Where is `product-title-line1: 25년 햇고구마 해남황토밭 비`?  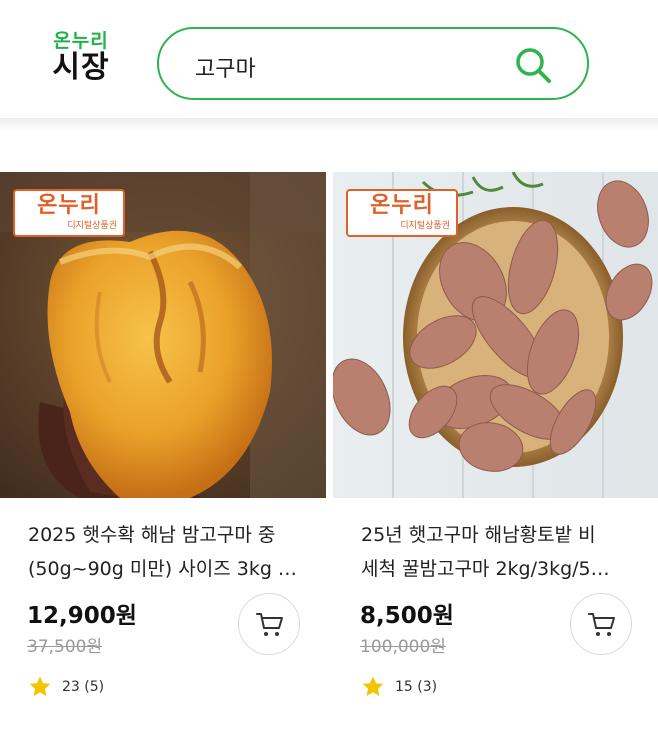 product-title-line1: 25년 햇고구마 해남황토밭 비 is located at coordinates (478, 535).